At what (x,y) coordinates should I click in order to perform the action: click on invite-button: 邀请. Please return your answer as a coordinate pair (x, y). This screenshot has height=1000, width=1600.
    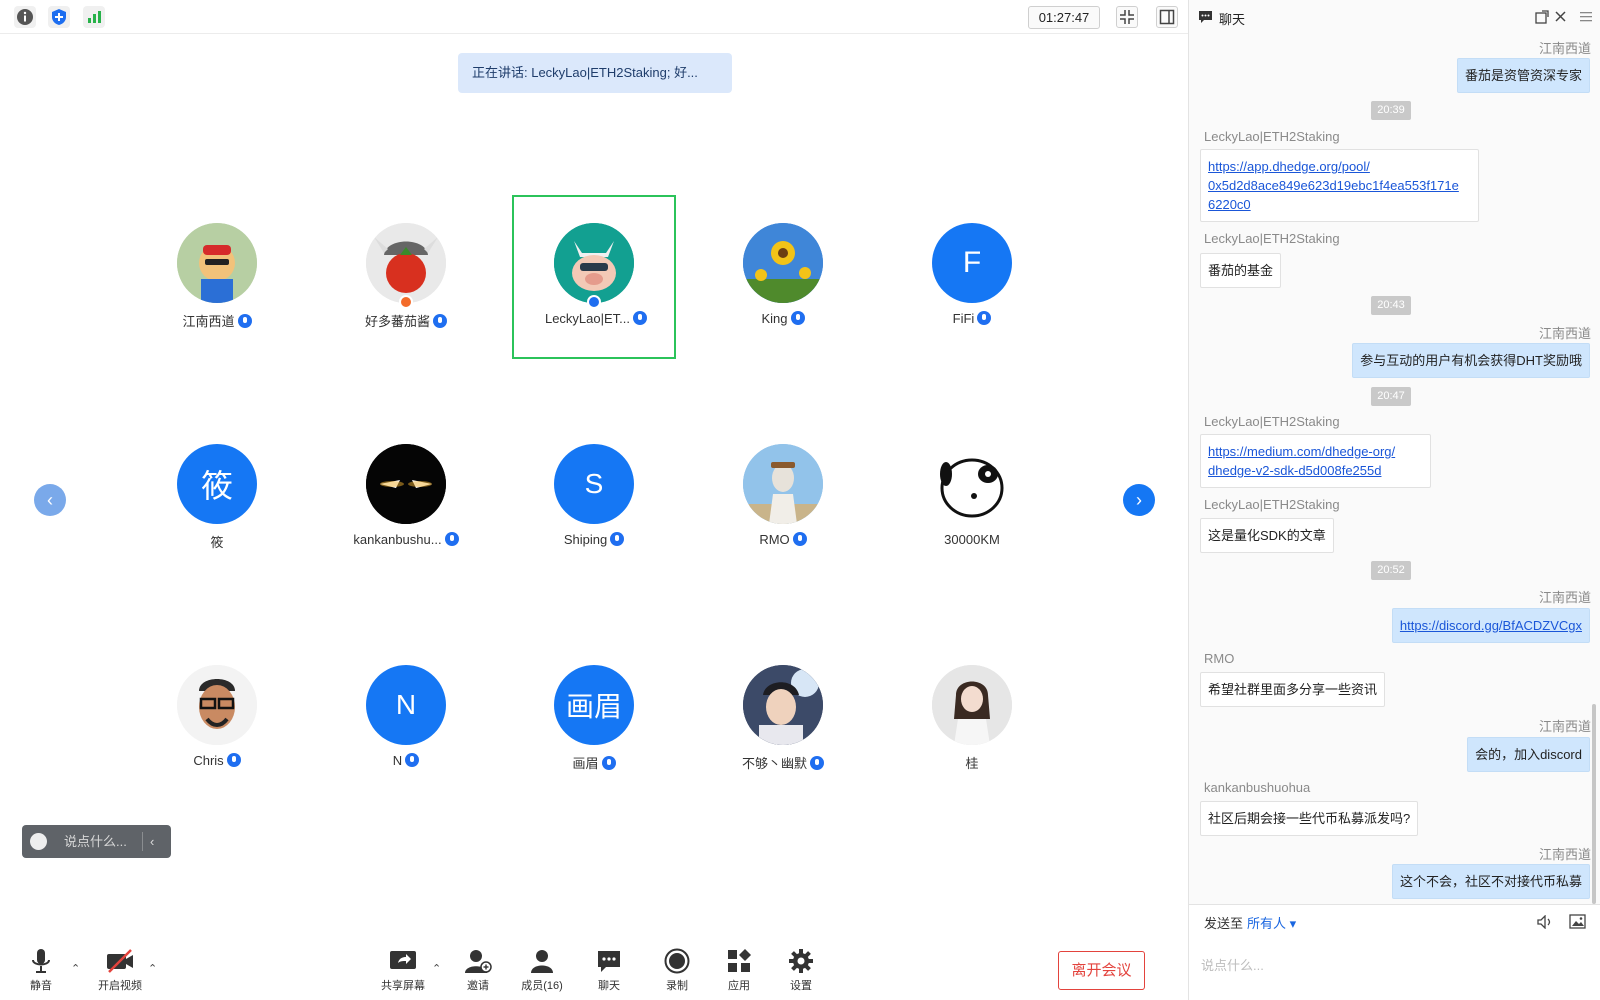
    Looking at the image, I should click on (478, 970).